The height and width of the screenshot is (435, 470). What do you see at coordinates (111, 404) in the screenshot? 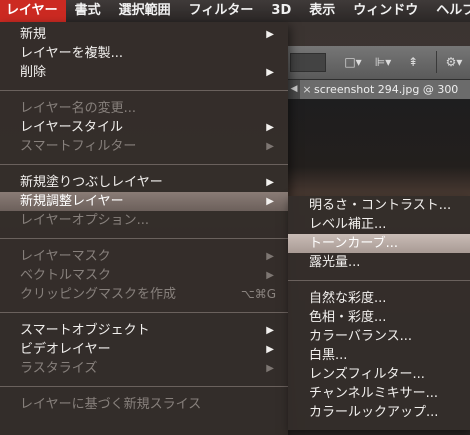
I see `layer-menu-item-label: レイヤーに基づく新規スライス` at bounding box center [111, 404].